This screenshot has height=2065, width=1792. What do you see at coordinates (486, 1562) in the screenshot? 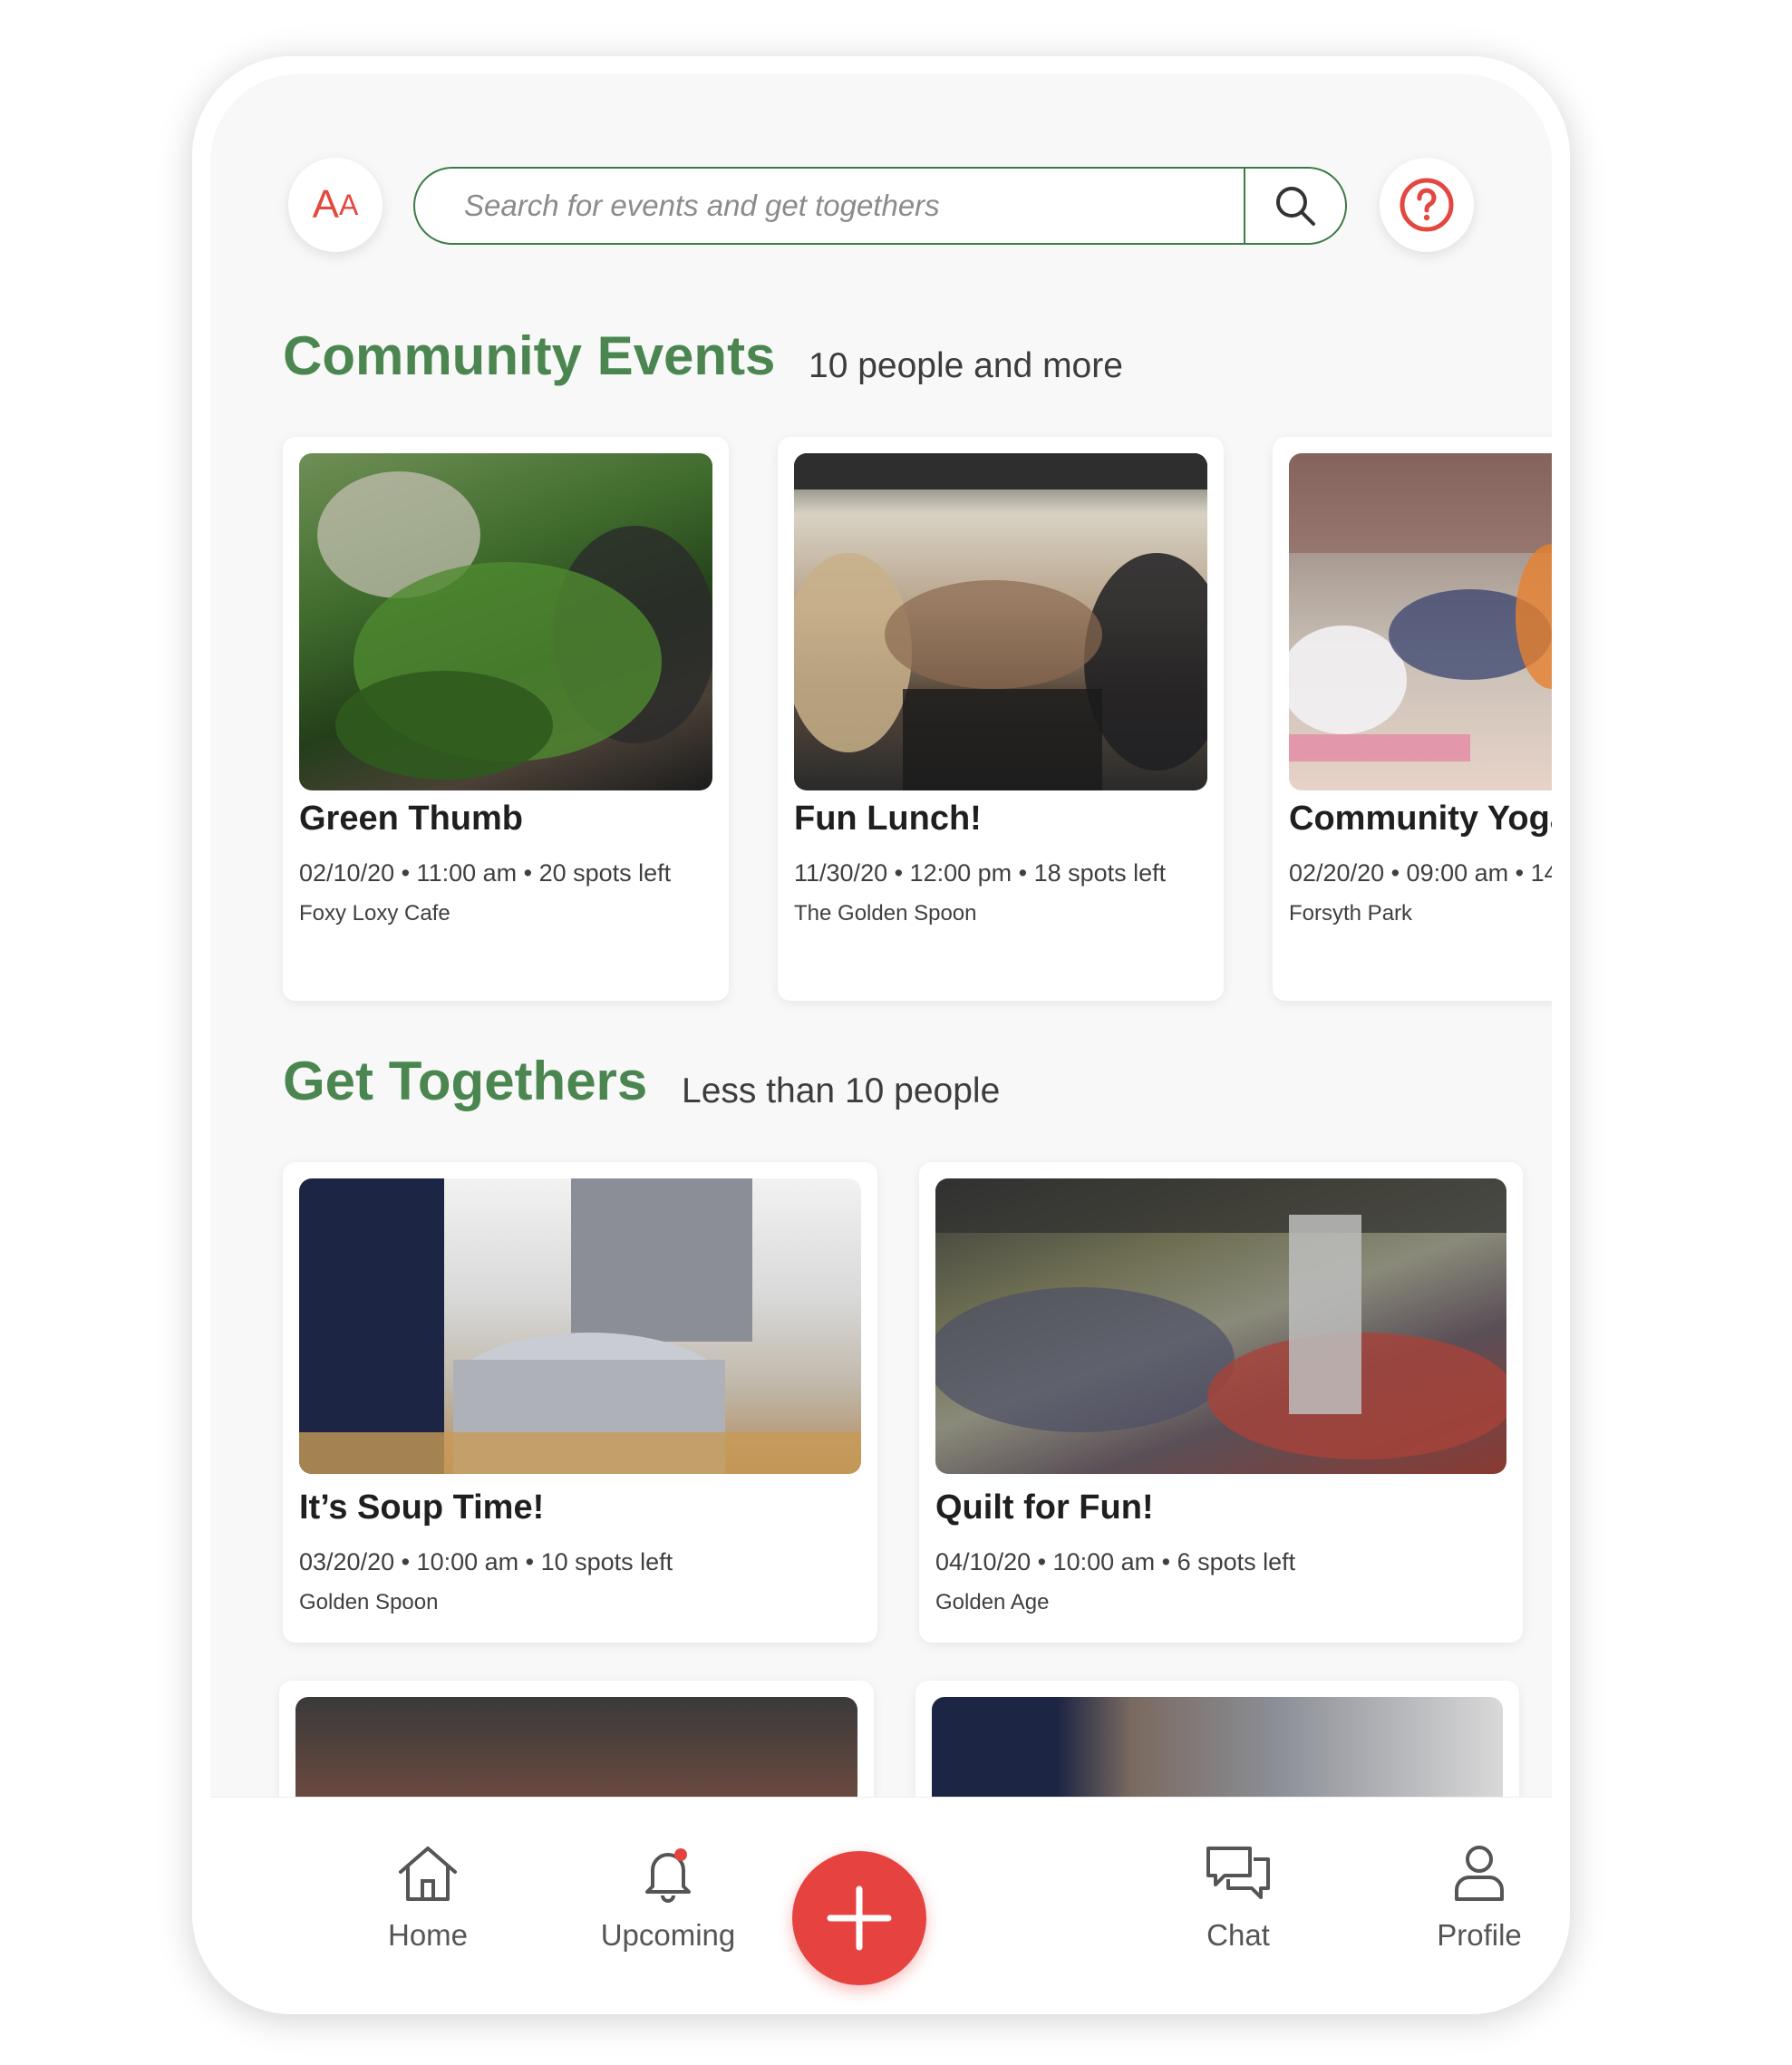
I see `event-meta: 03/20/20 • 10:00 am • 10 spots left` at bounding box center [486, 1562].